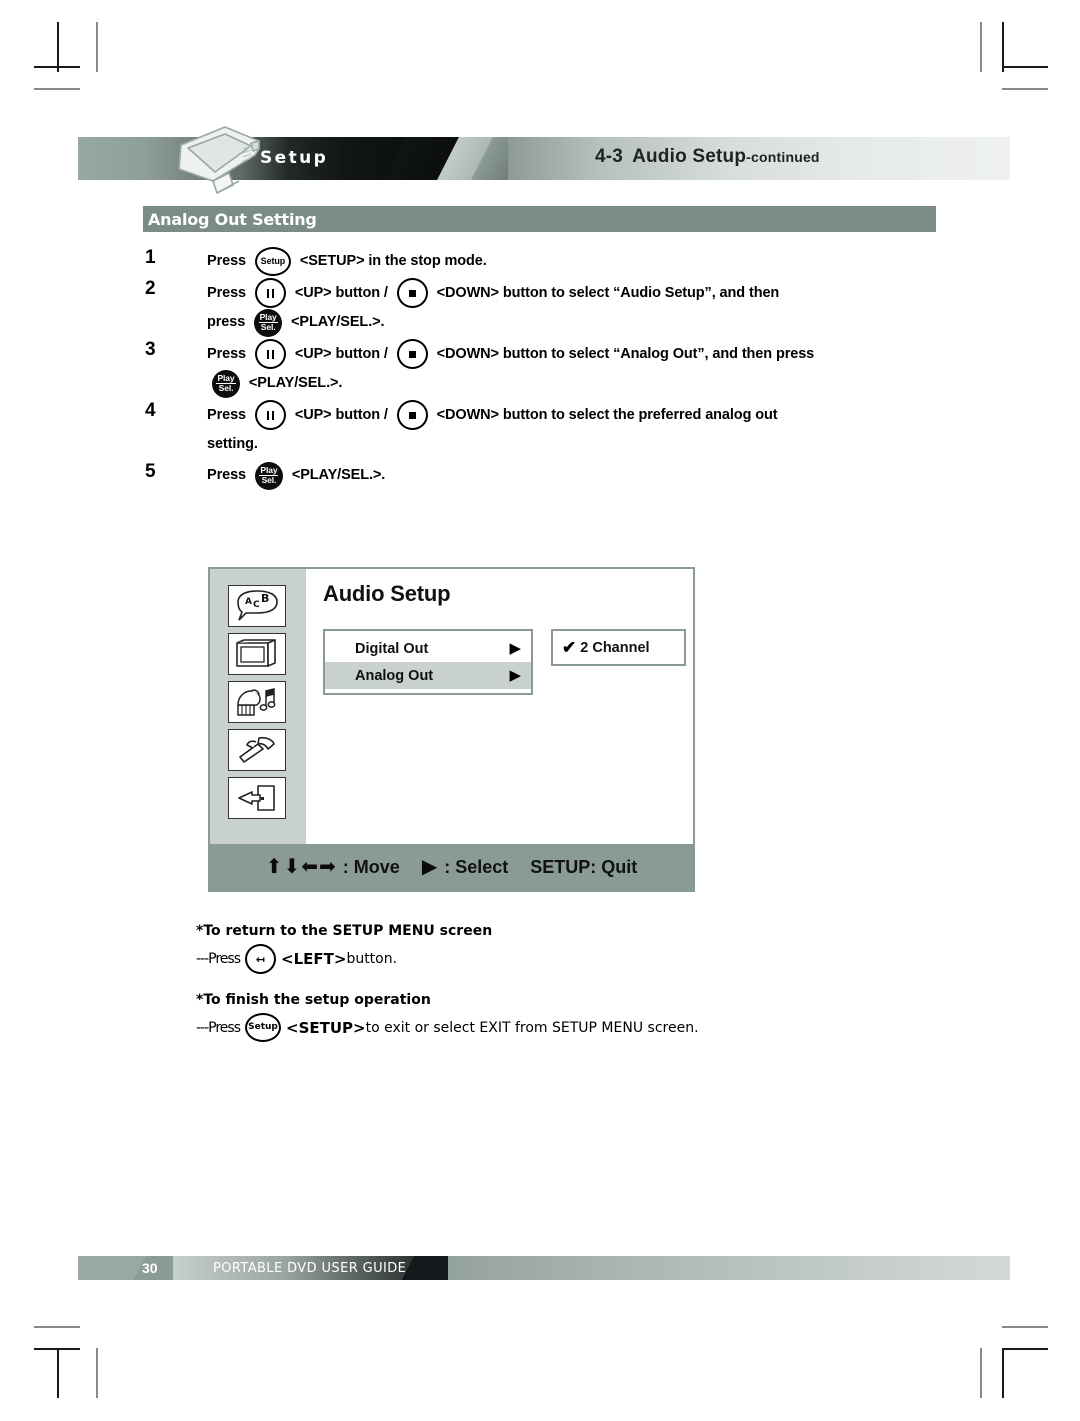  I want to click on osd-menu-item-digital-out: Digital Out ▶, so click(428, 648).